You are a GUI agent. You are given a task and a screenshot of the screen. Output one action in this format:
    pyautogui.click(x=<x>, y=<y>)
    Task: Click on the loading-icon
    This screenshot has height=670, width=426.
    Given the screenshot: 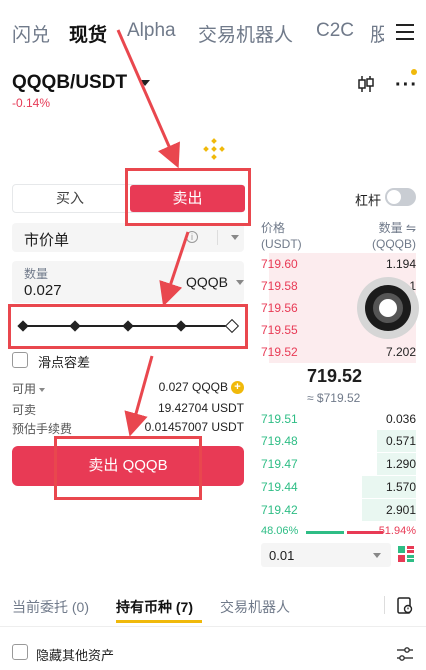 What is the action you would take?
    pyautogui.click(x=214, y=149)
    